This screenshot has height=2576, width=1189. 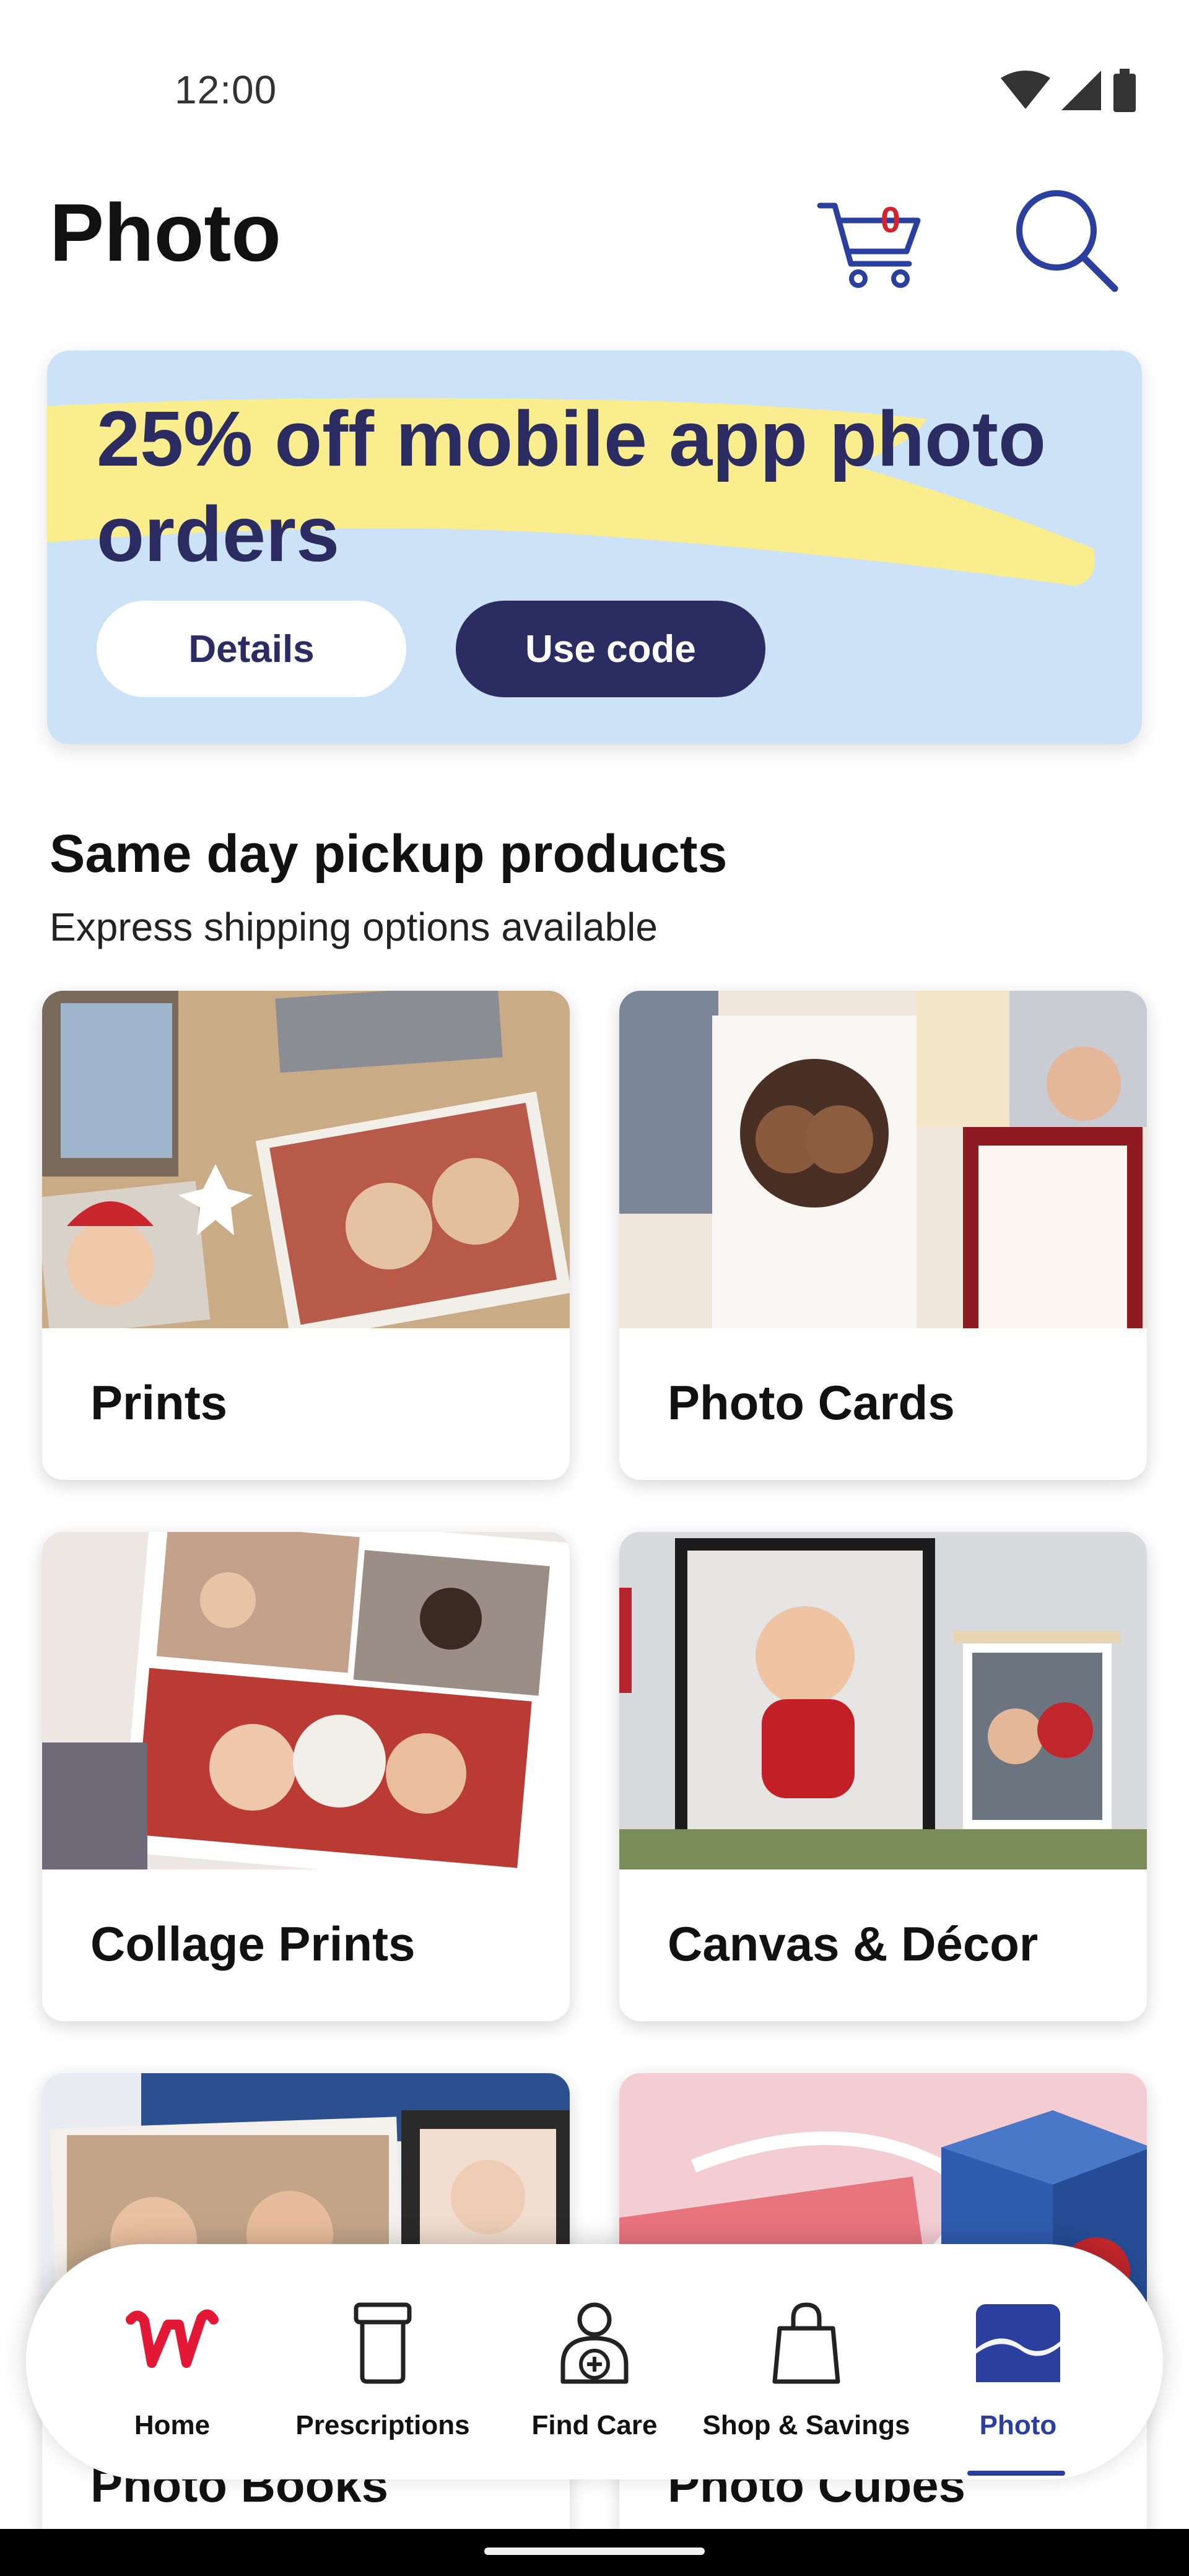 I want to click on section-subtitle: Express shipping options available, so click(x=354, y=927).